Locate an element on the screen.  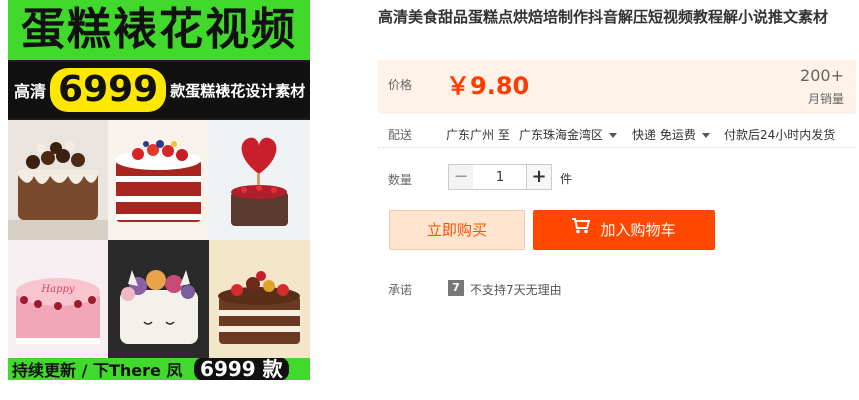
delivery-destination-select: 广东珠海金湾区 is located at coordinates (568, 134).